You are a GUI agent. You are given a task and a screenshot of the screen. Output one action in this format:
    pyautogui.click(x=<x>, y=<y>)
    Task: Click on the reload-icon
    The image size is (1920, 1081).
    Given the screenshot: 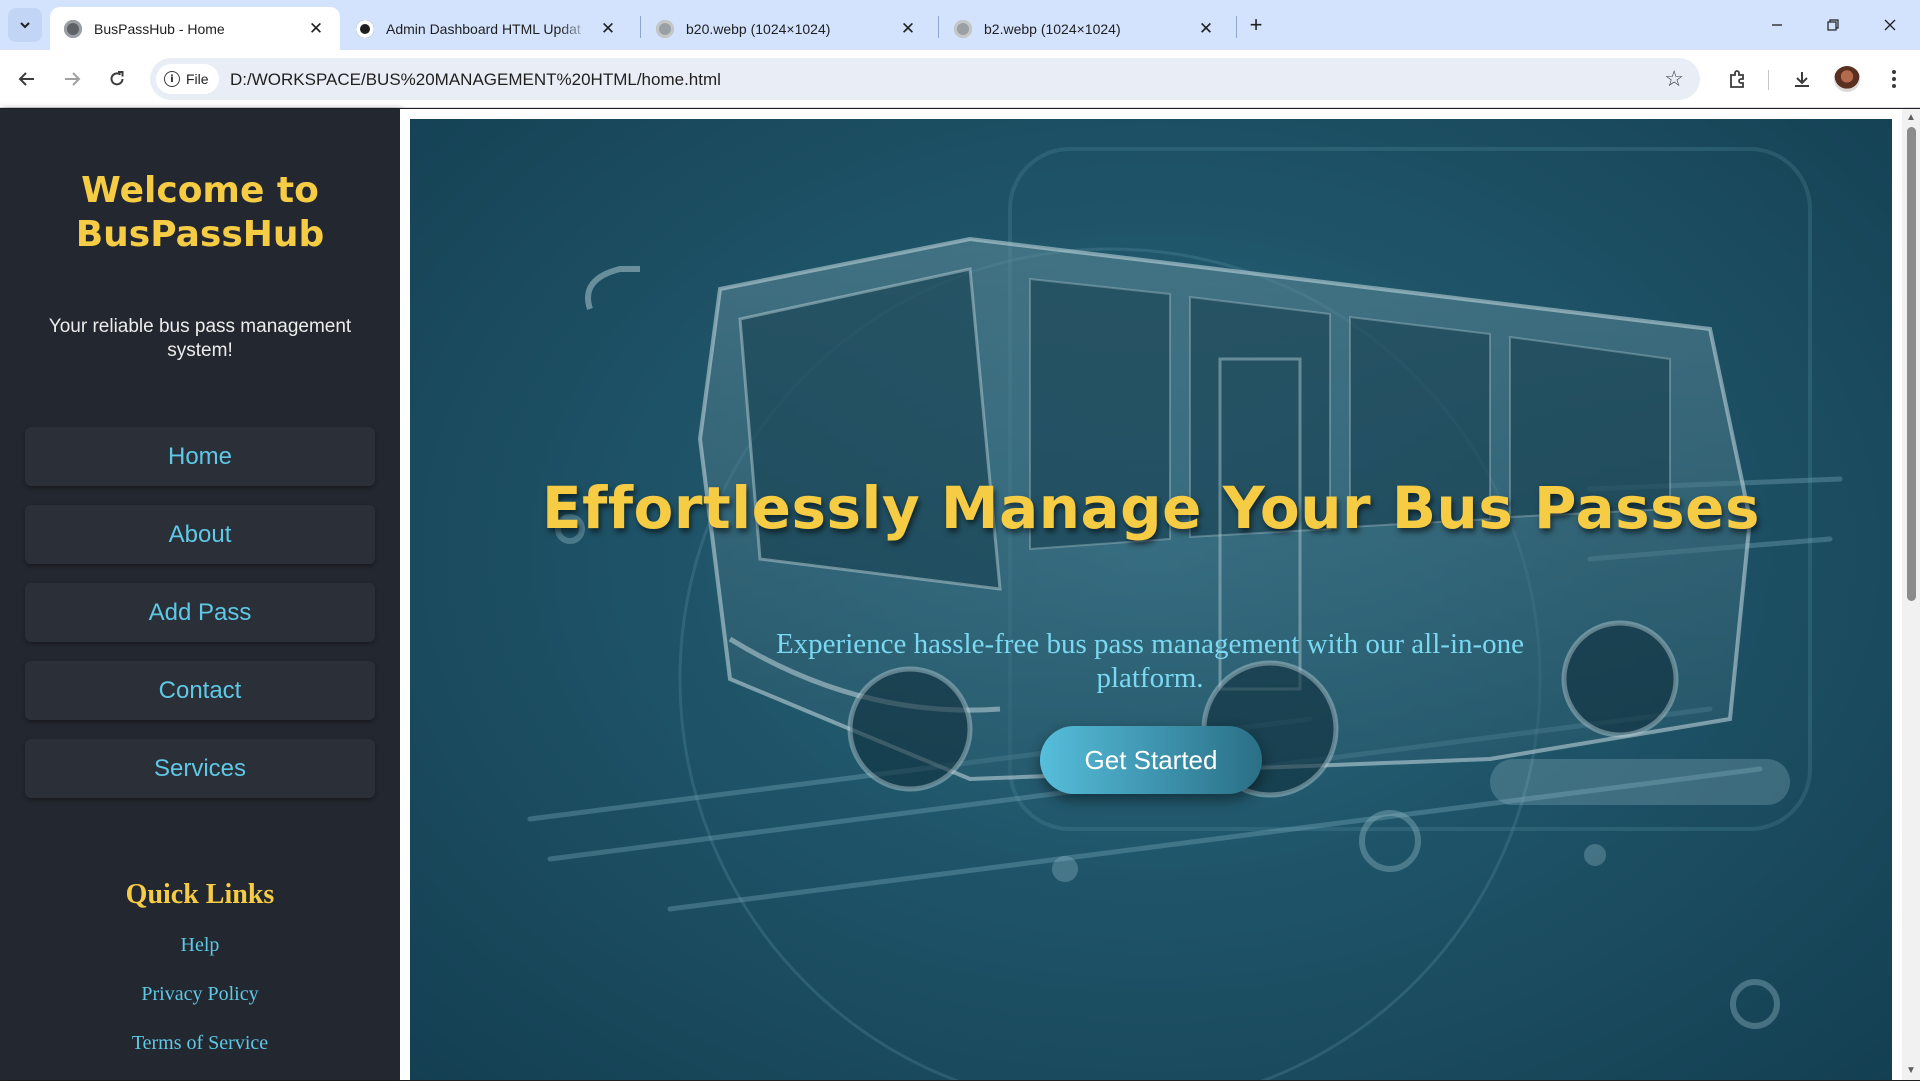 What is the action you would take?
    pyautogui.click(x=117, y=78)
    